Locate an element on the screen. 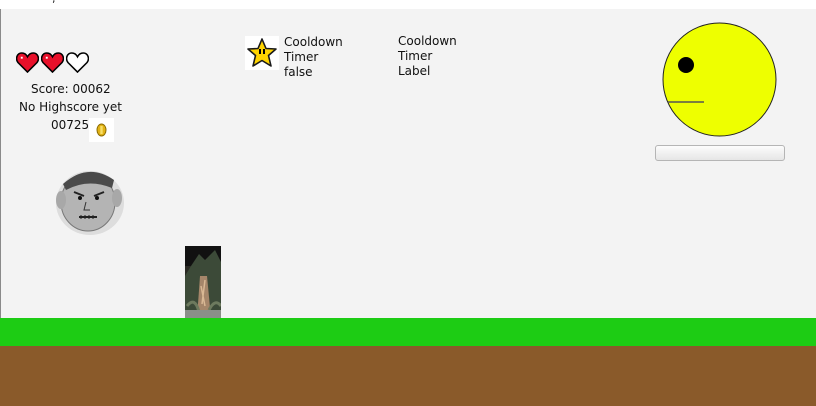 This screenshot has height=406, width=816. ground-dirt is located at coordinates (408, 376).